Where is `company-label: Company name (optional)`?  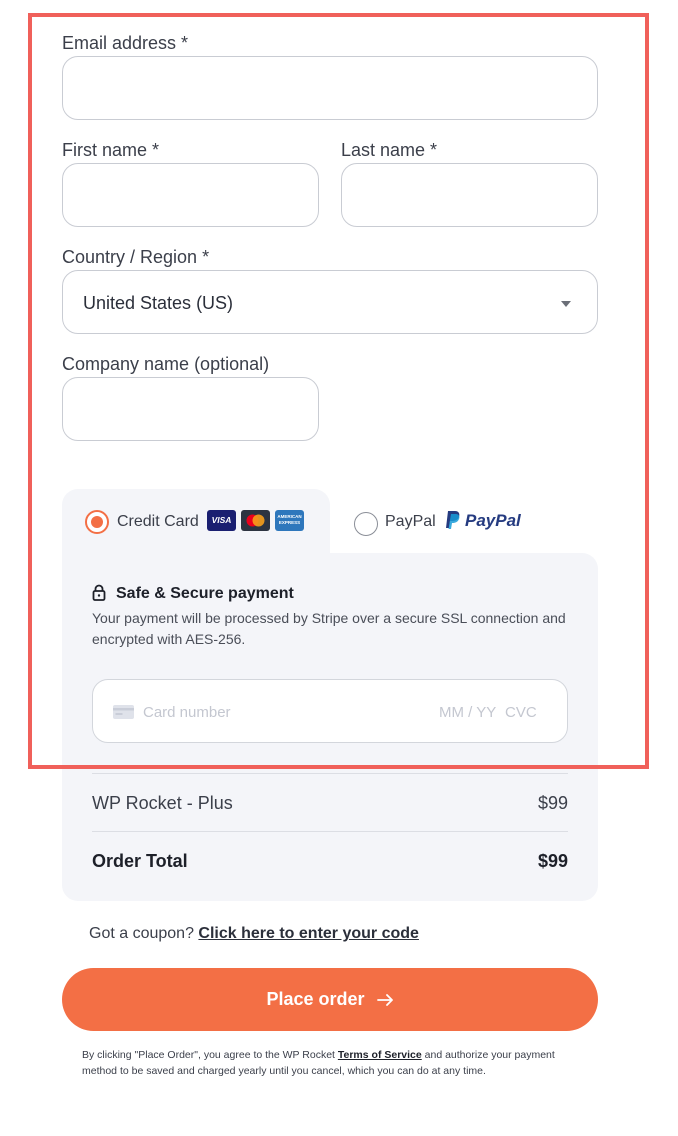 company-label: Company name (optional) is located at coordinates (166, 364).